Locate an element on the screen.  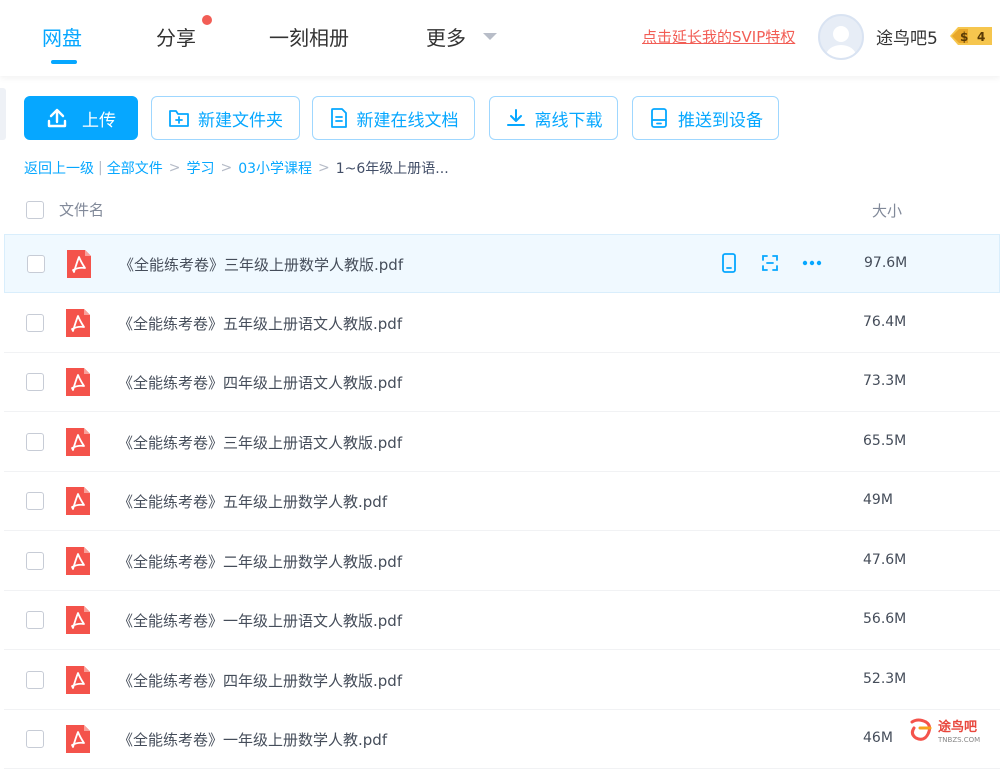
file-size: 56.6M is located at coordinates (885, 619).